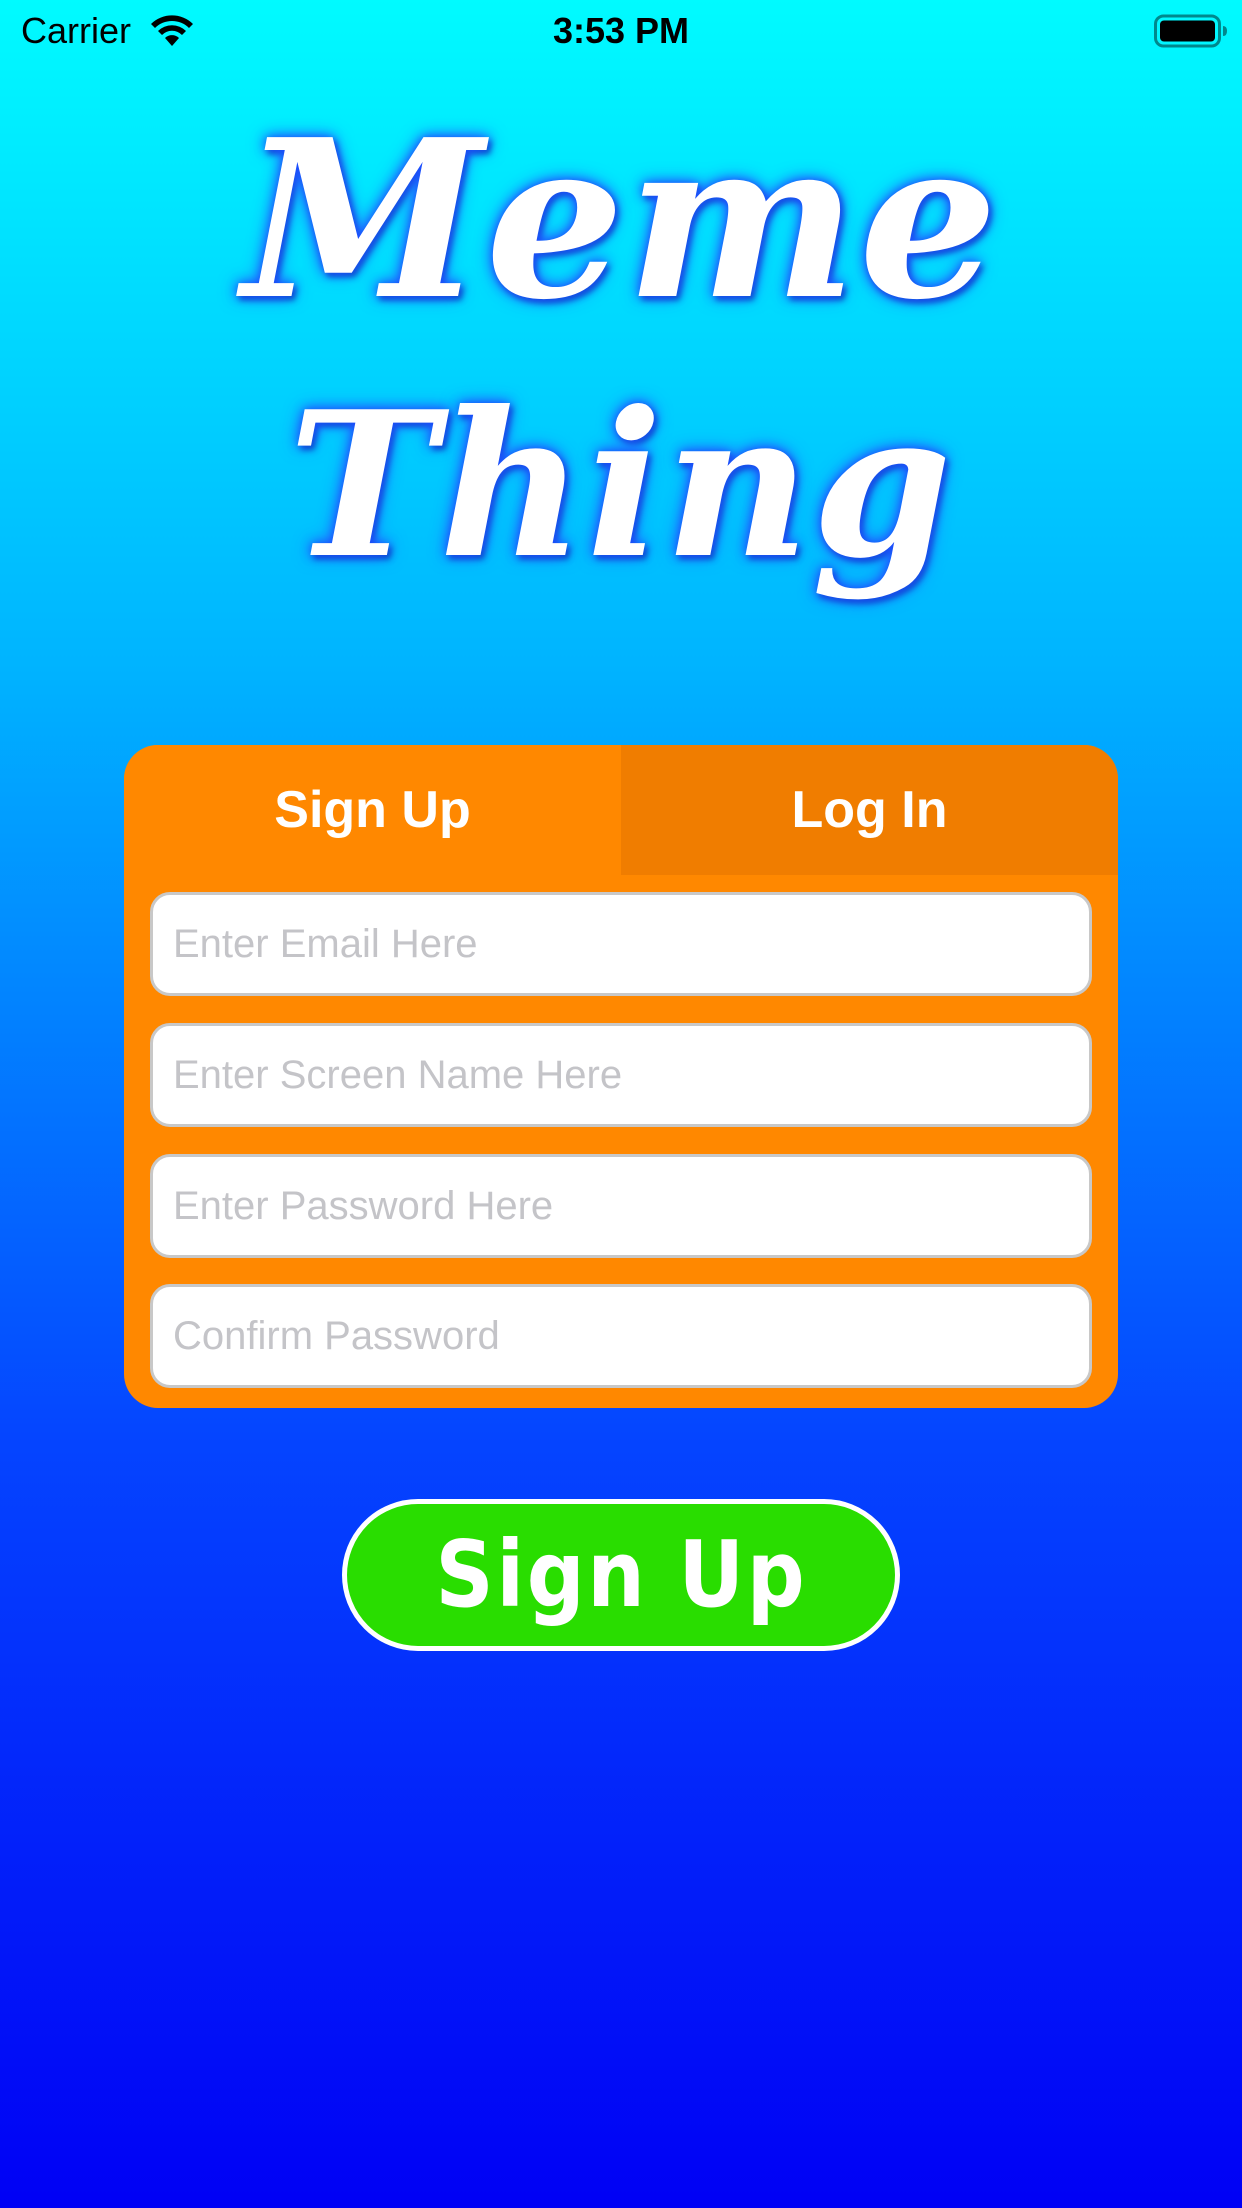 The width and height of the screenshot is (1242, 2208). What do you see at coordinates (621, 1336) in the screenshot?
I see `confirm-password-field` at bounding box center [621, 1336].